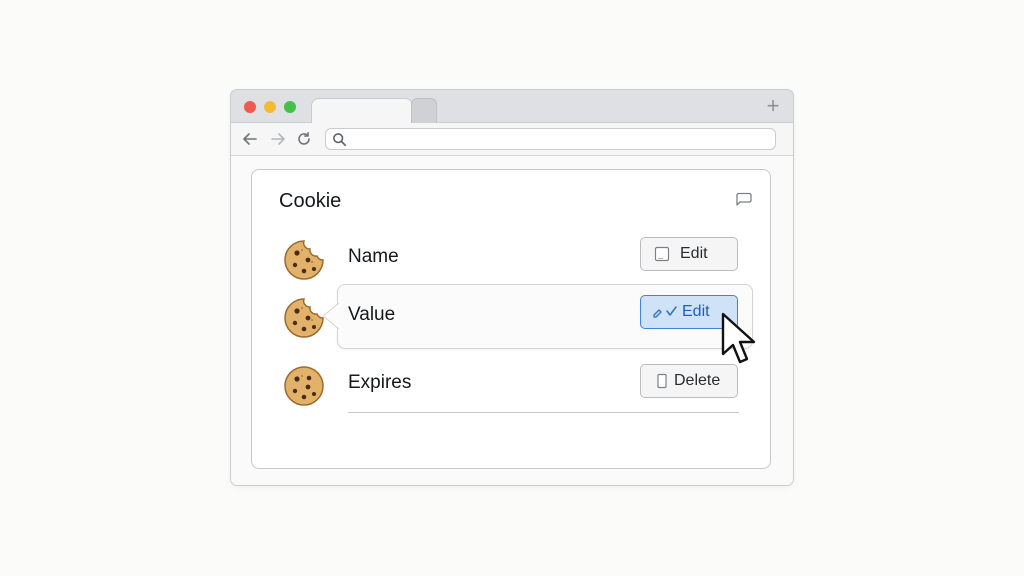  What do you see at coordinates (362, 111) in the screenshot?
I see `tab-active` at bounding box center [362, 111].